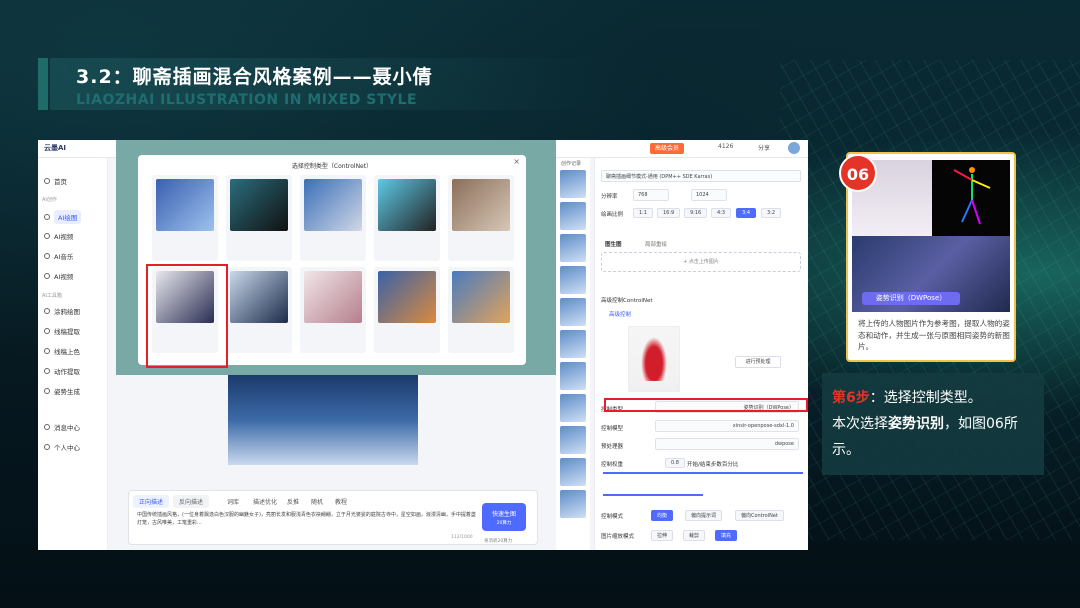 Image resolution: width=1080 pixels, height=608 pixels. What do you see at coordinates (62, 427) in the screenshot?
I see `nav-messages: 消息中心` at bounding box center [62, 427].